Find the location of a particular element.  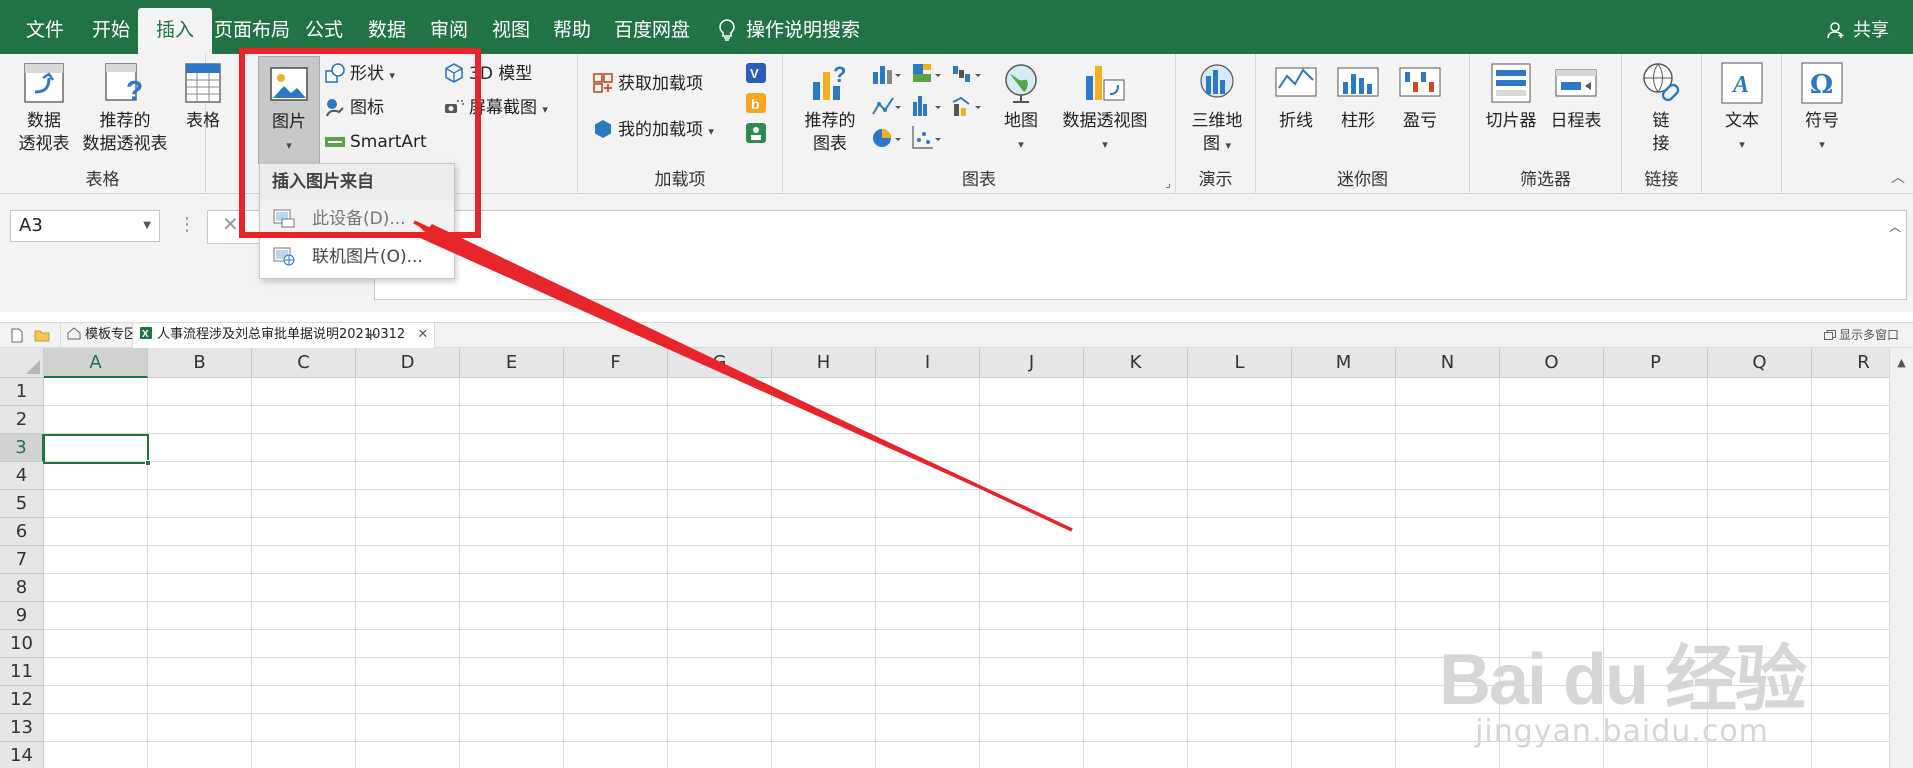

row-header-9: 9 is located at coordinates (22, 616).